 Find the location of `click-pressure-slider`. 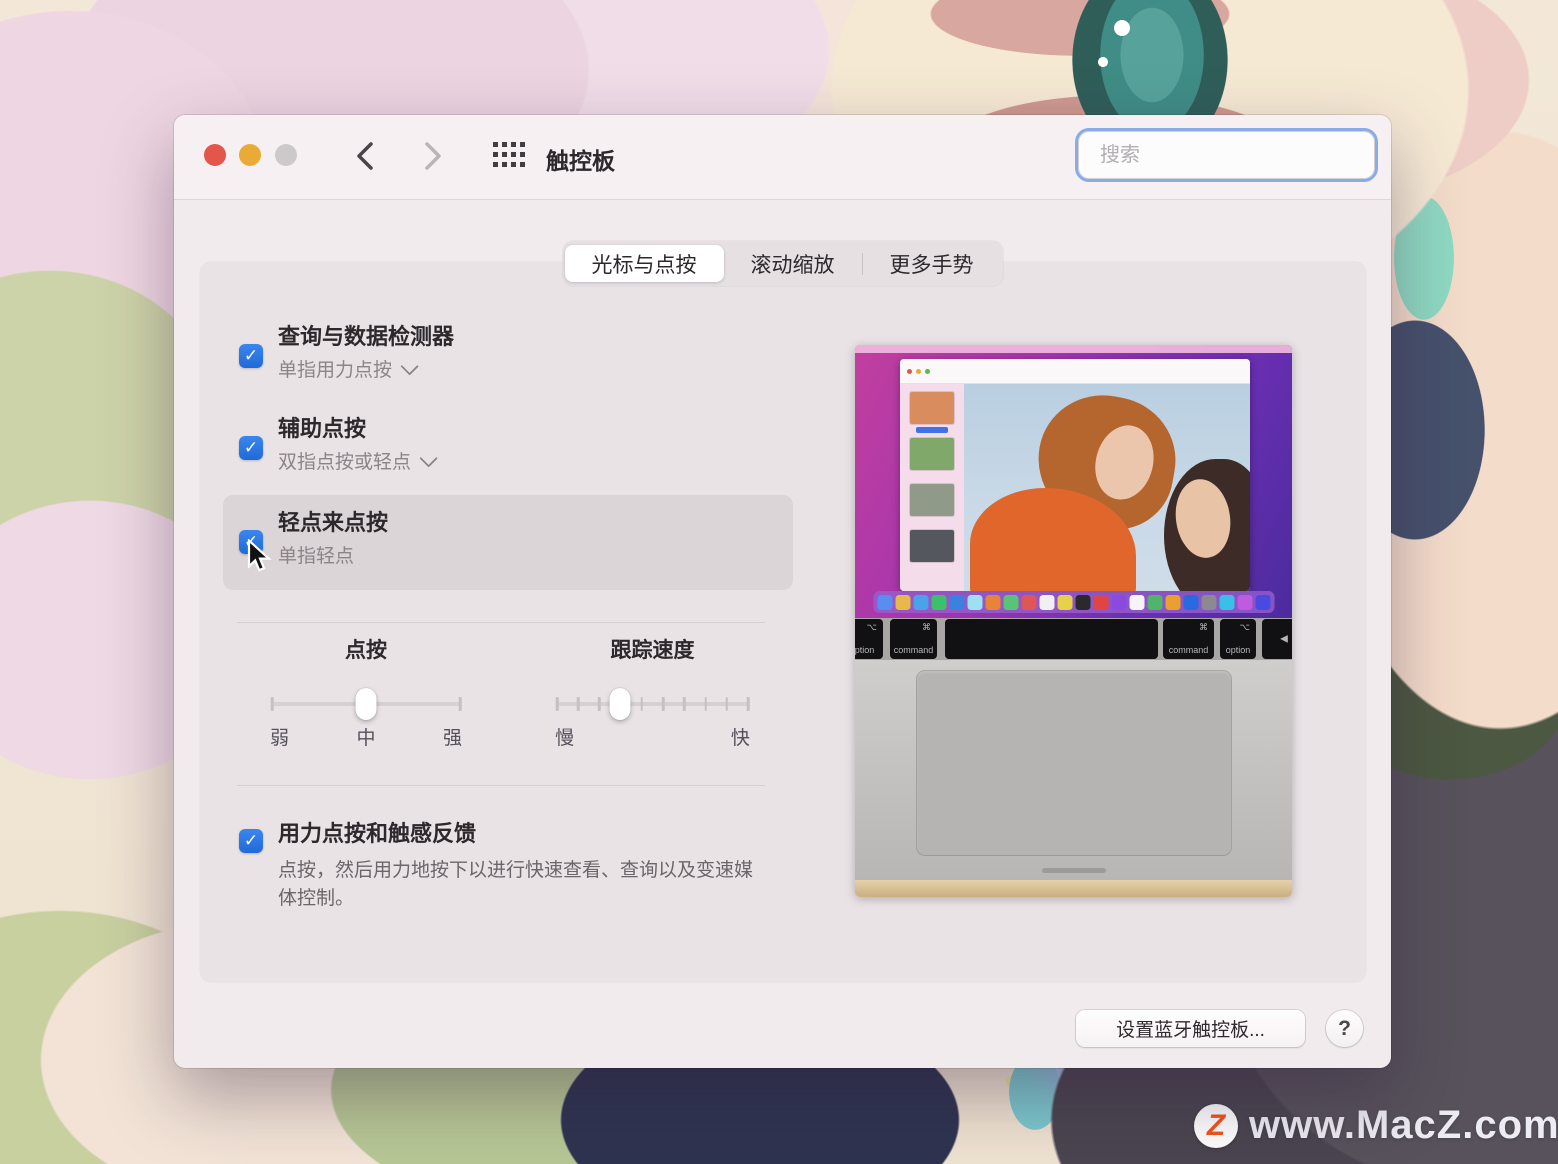

click-pressure-slider is located at coordinates (366, 704).